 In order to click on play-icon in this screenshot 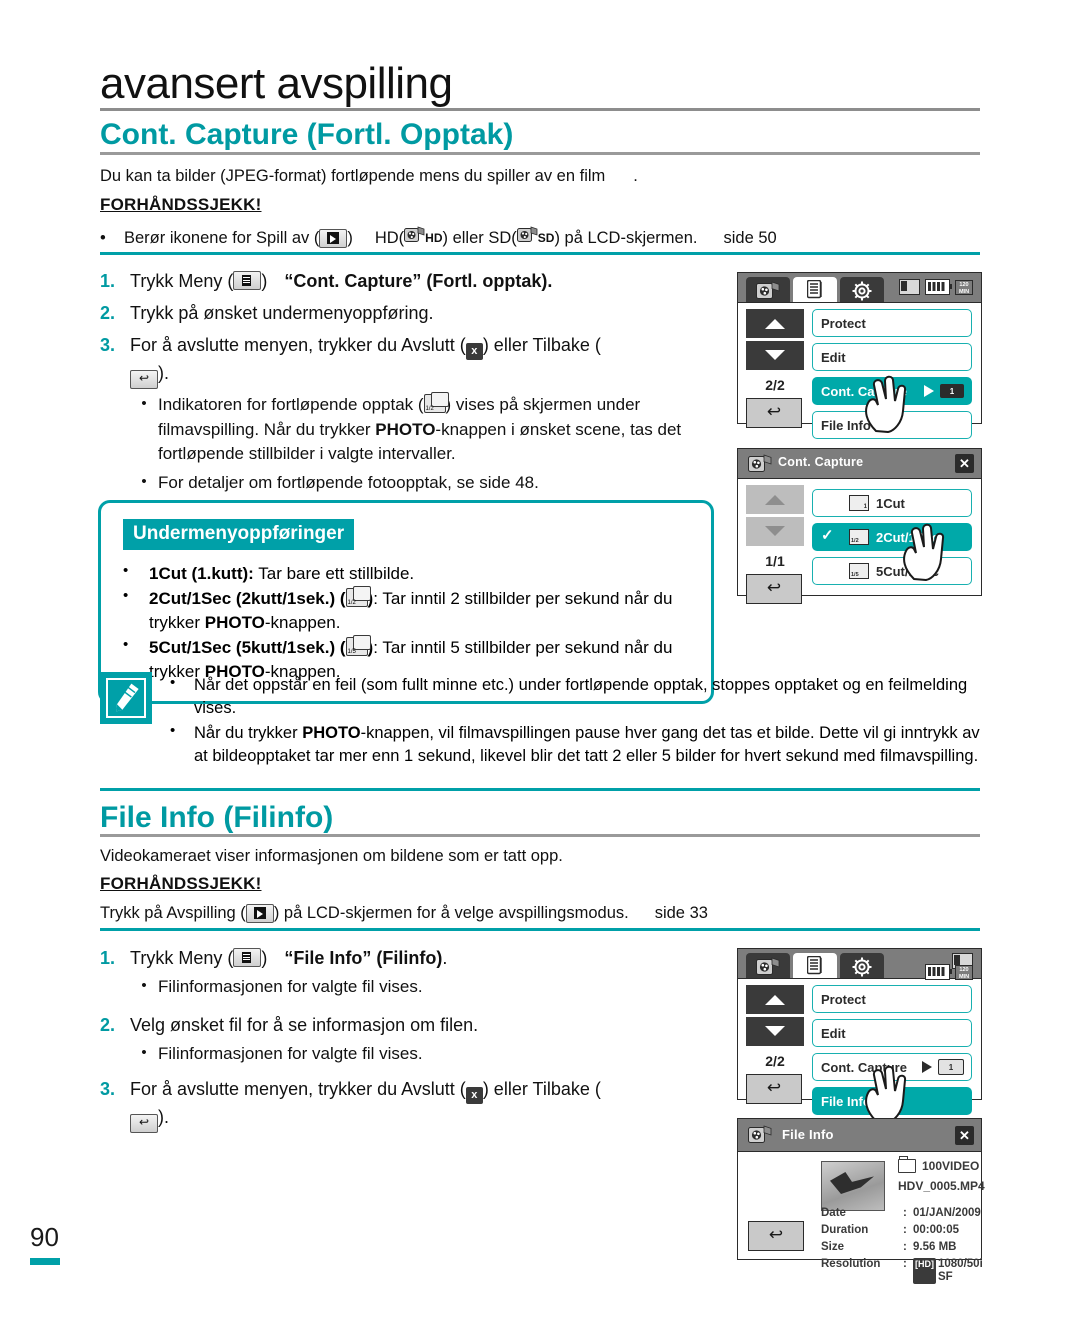, I will do `click(333, 239)`.